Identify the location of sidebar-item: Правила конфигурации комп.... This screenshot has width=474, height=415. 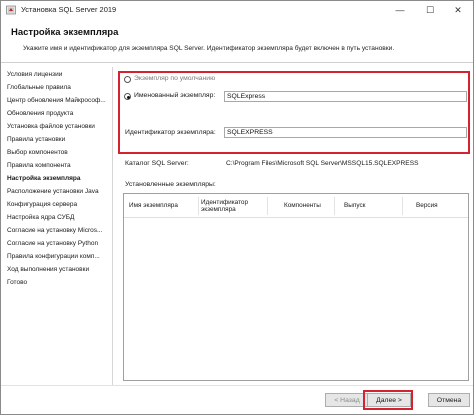
(59, 258).